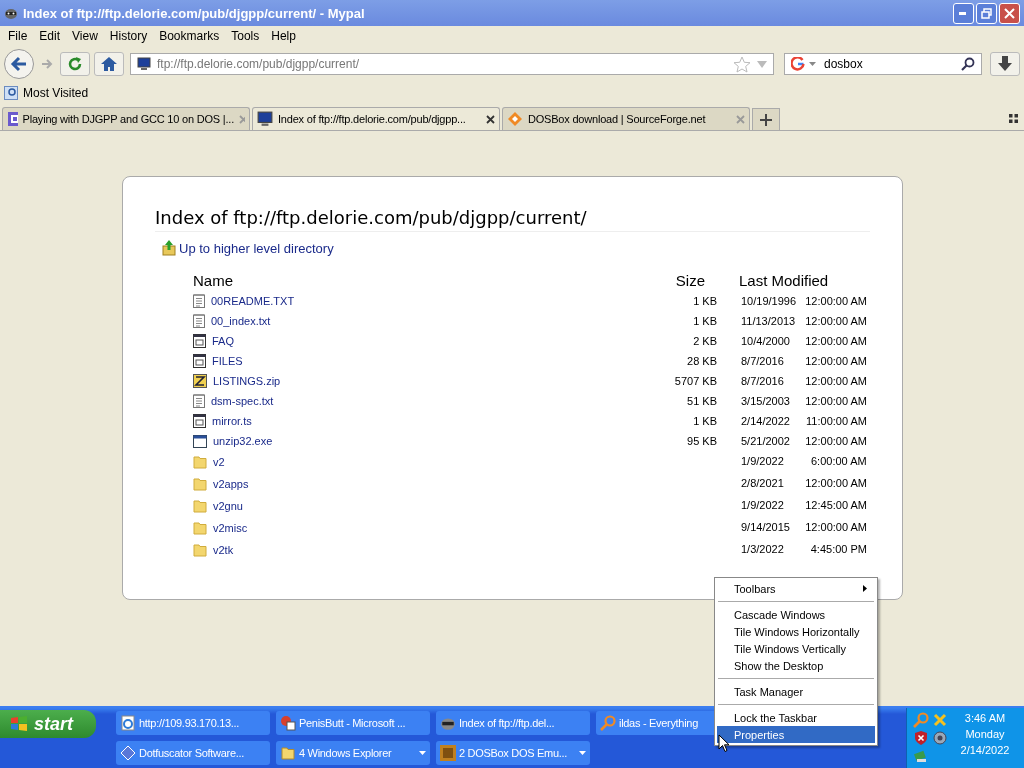 This screenshot has height=768, width=1024. What do you see at coordinates (227, 361) in the screenshot?
I see `file-link: FILES` at bounding box center [227, 361].